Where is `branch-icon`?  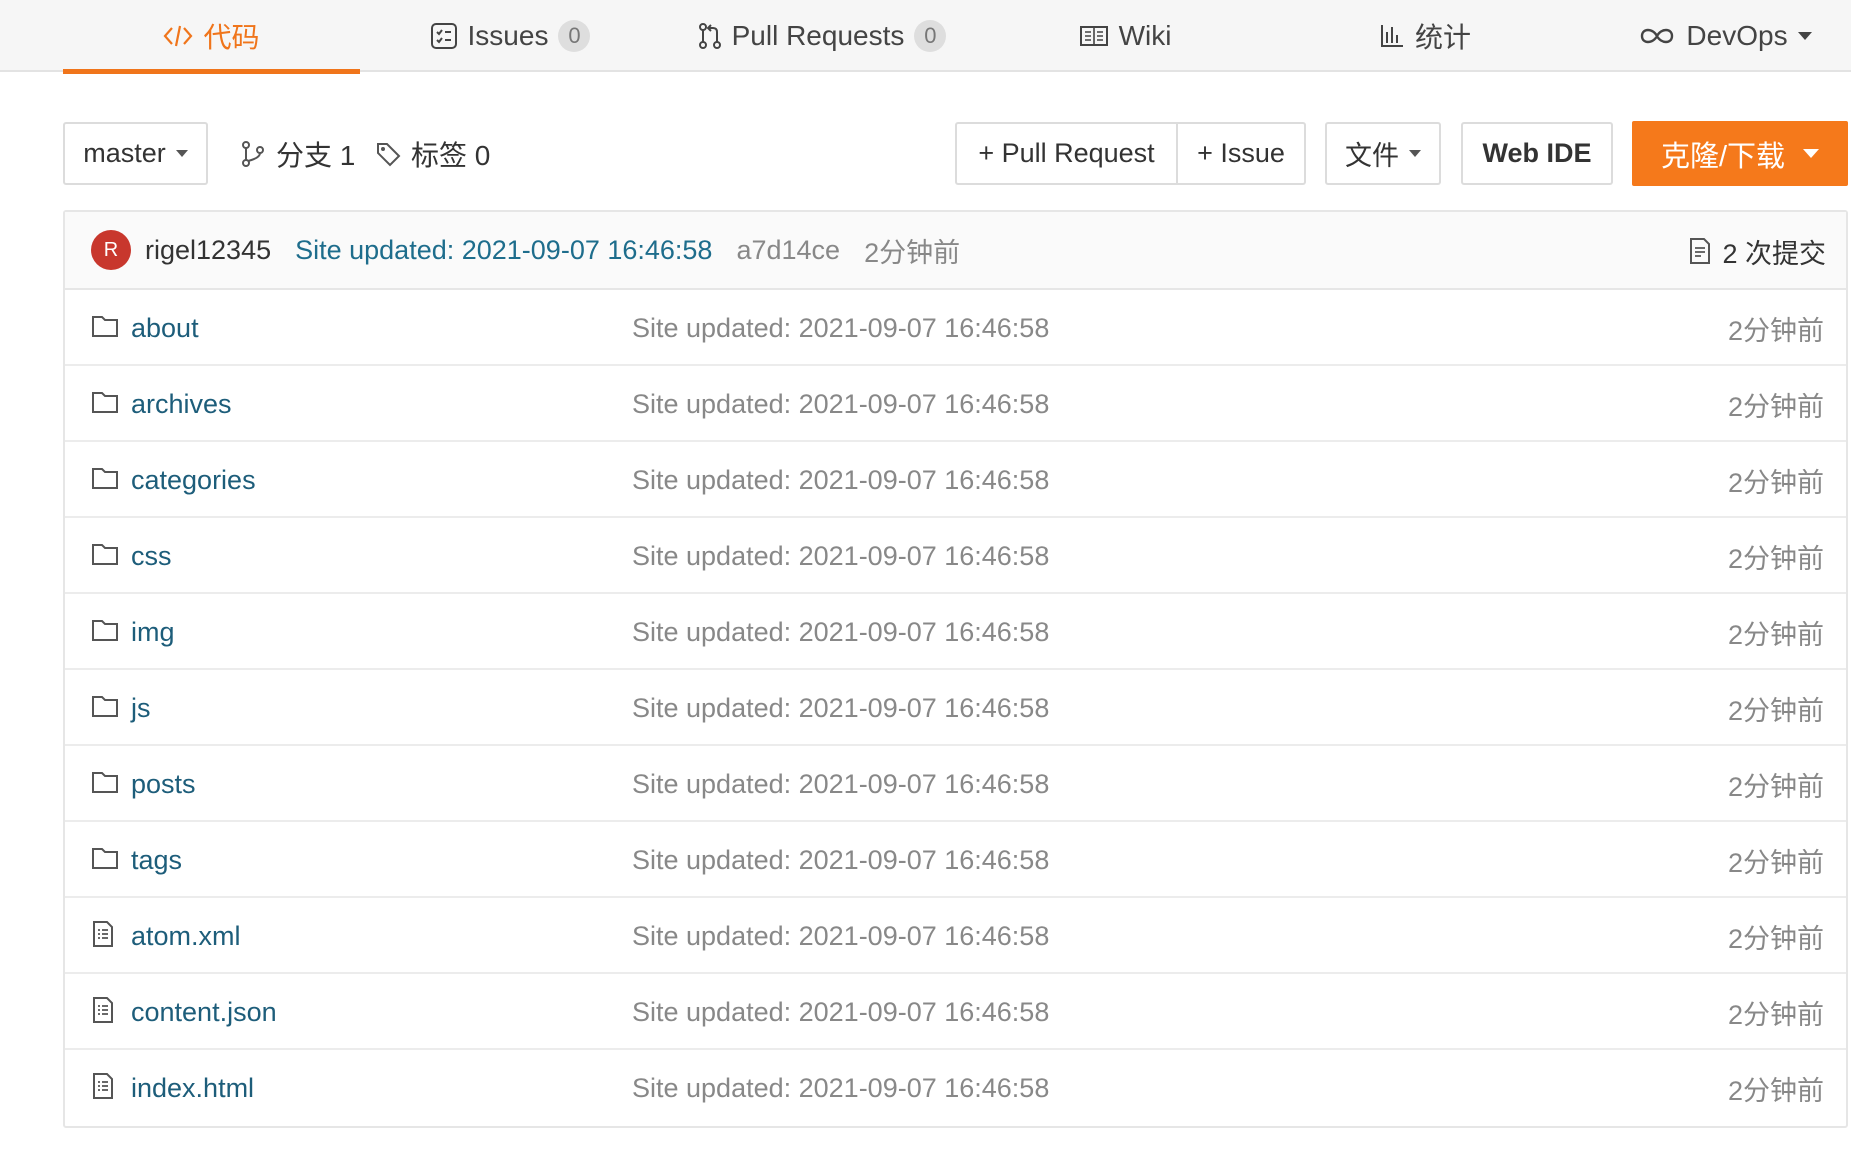
branch-icon is located at coordinates (253, 153).